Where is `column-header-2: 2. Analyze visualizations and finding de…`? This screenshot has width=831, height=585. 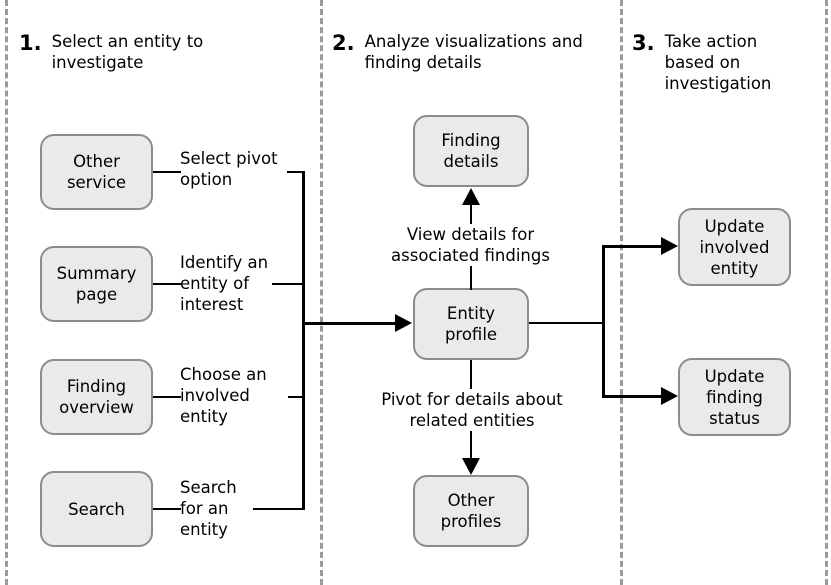
column-header-2: 2. Analyze visualizations and finding de… is located at coordinates (472, 52).